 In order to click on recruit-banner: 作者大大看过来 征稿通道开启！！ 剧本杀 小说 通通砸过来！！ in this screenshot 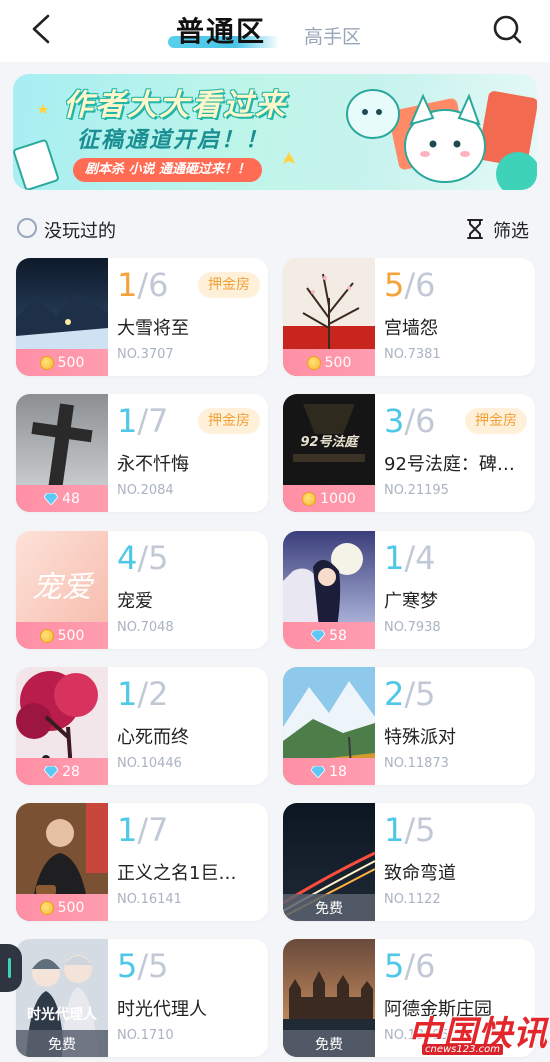, I will do `click(275, 132)`.